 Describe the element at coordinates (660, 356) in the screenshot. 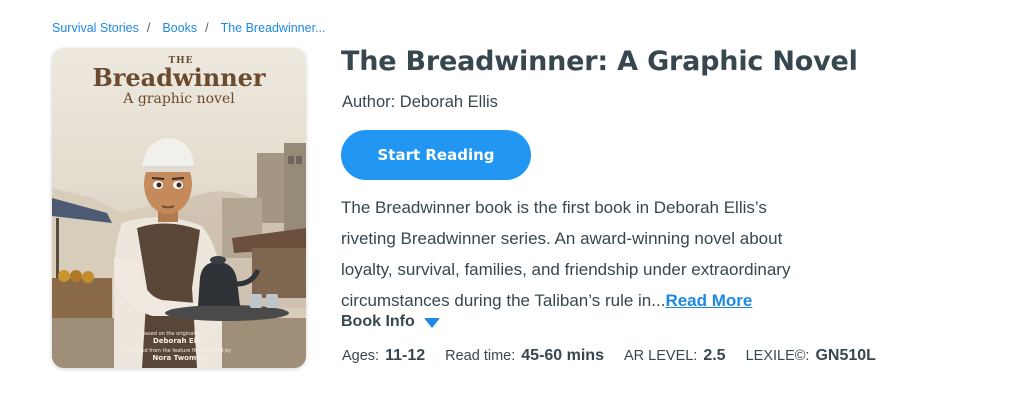

I see `ar-level-label: AR LEVEL:` at that location.